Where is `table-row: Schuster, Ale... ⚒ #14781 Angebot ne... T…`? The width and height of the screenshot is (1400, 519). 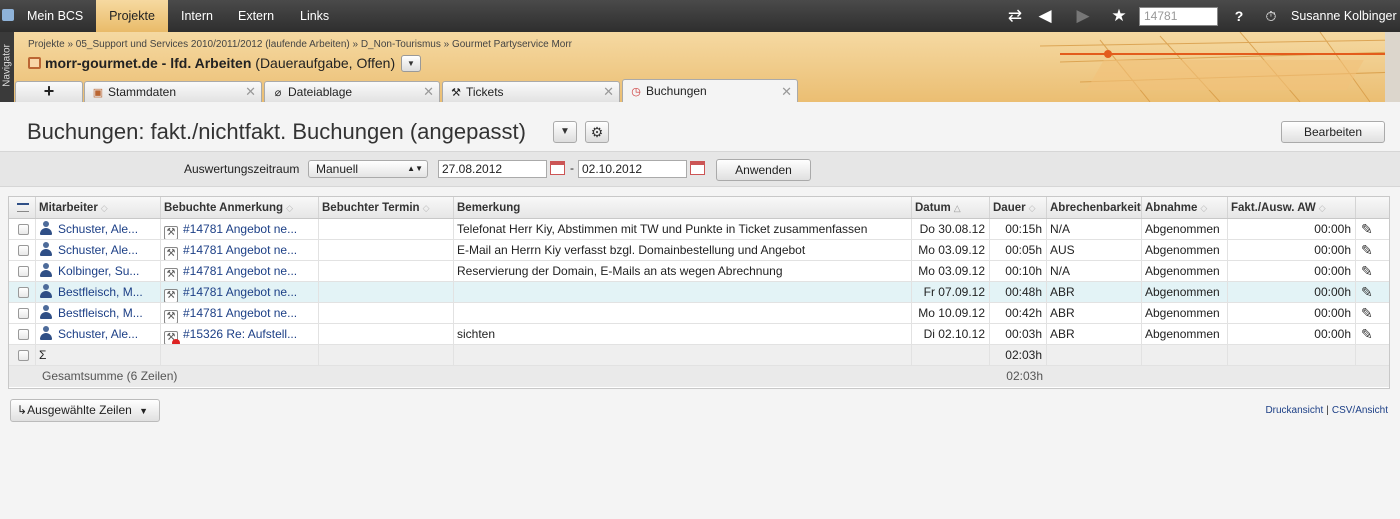 table-row: Schuster, Ale... ⚒ #14781 Angebot ne... T… is located at coordinates (699, 229).